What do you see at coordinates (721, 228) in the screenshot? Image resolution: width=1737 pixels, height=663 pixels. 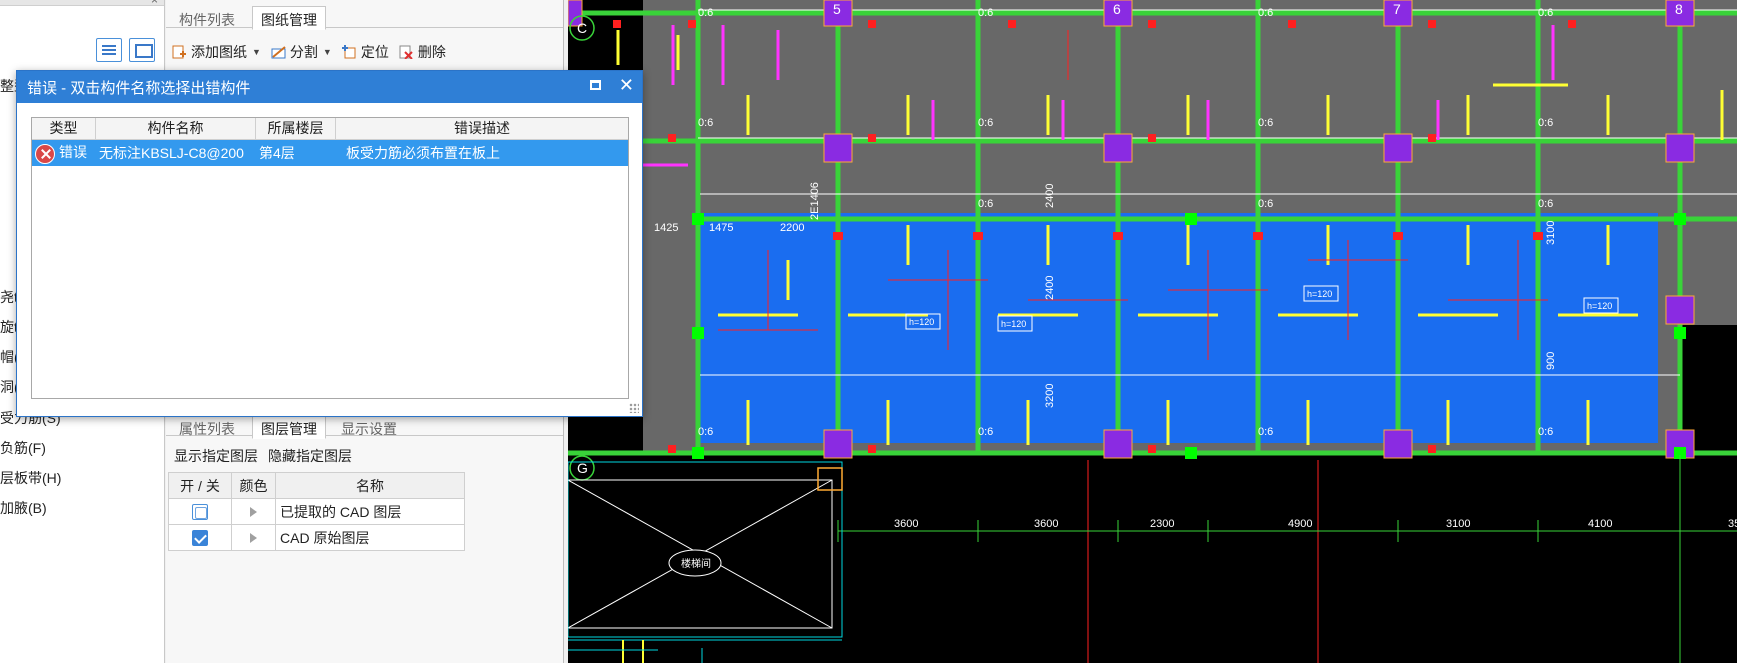 I see `dimension-label: 1475` at bounding box center [721, 228].